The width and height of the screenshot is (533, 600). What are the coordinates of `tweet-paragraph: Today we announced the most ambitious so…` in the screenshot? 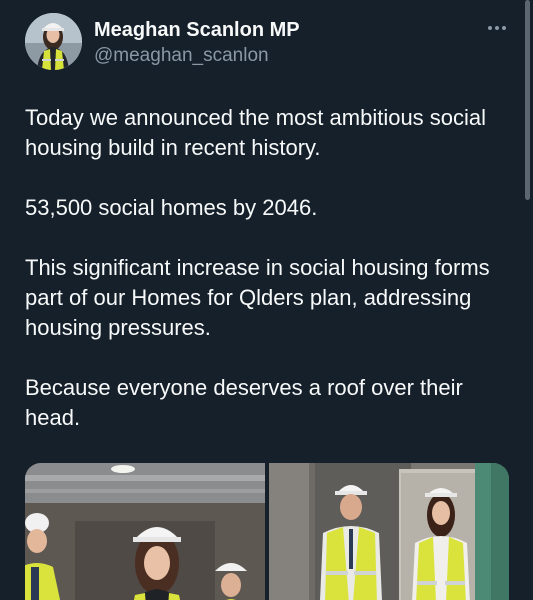 It's located at (256, 132).